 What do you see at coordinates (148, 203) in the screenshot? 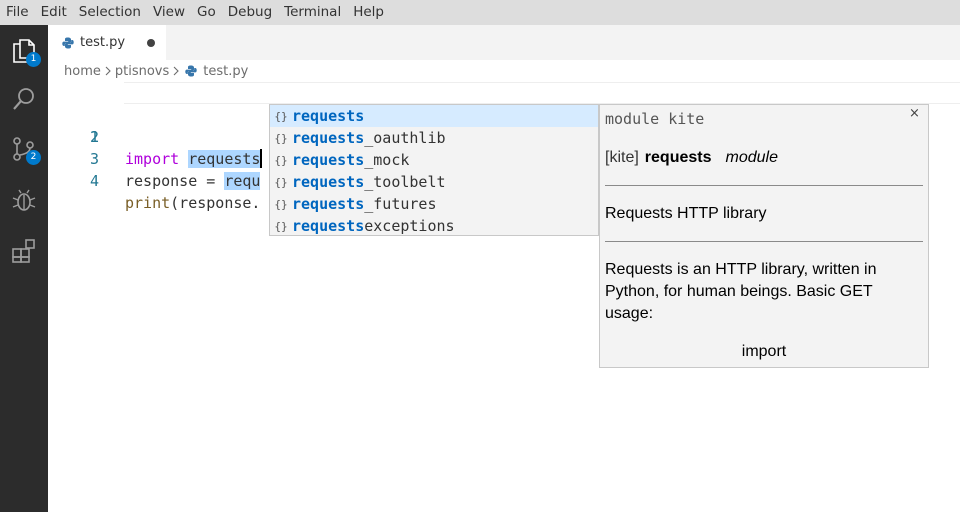
I see `function-print: print` at bounding box center [148, 203].